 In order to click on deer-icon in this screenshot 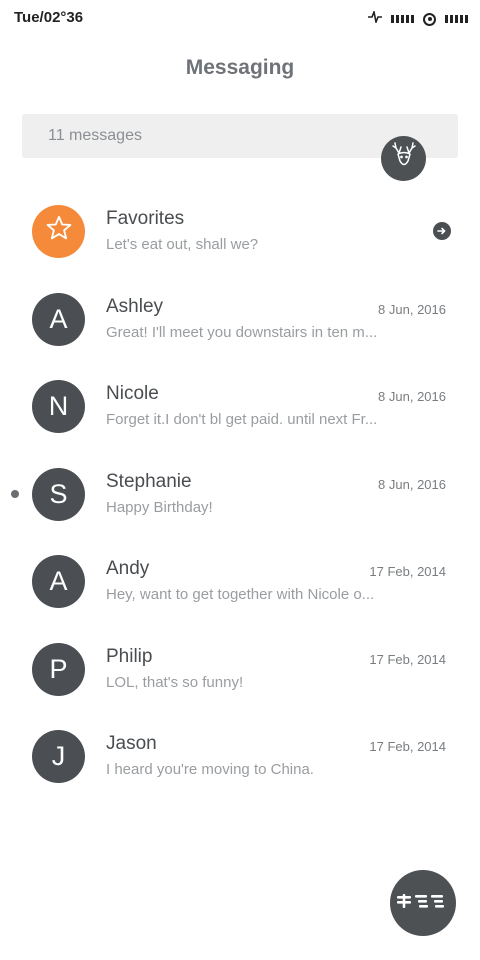, I will do `click(404, 158)`.